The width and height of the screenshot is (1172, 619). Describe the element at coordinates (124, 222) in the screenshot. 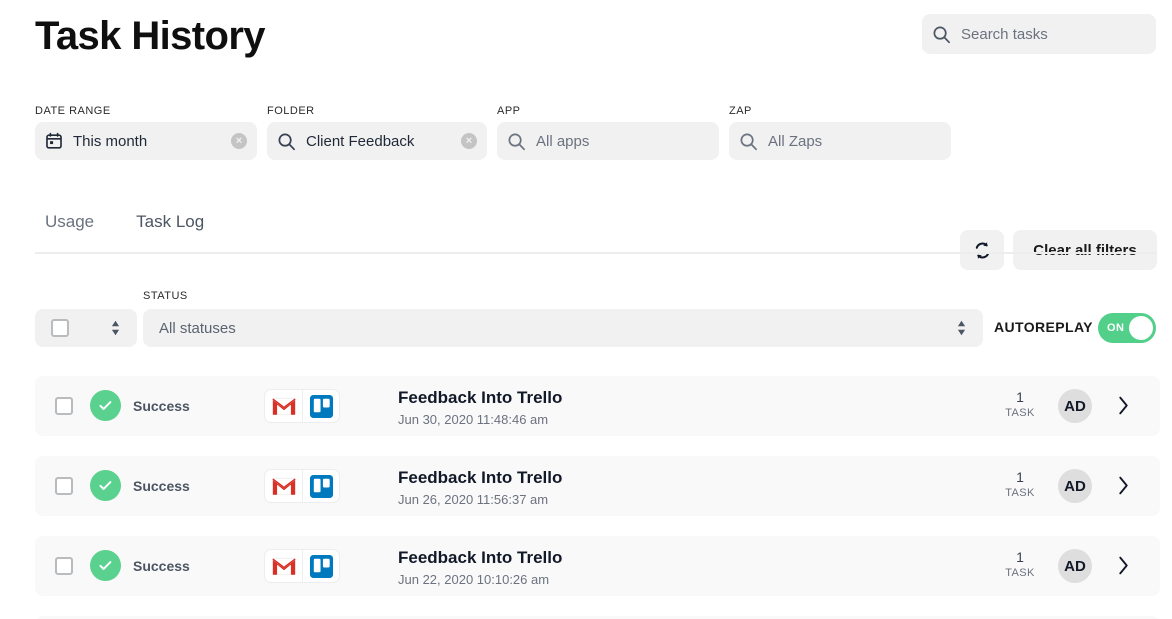

I see `tab-bar: Usage Task Log` at that location.